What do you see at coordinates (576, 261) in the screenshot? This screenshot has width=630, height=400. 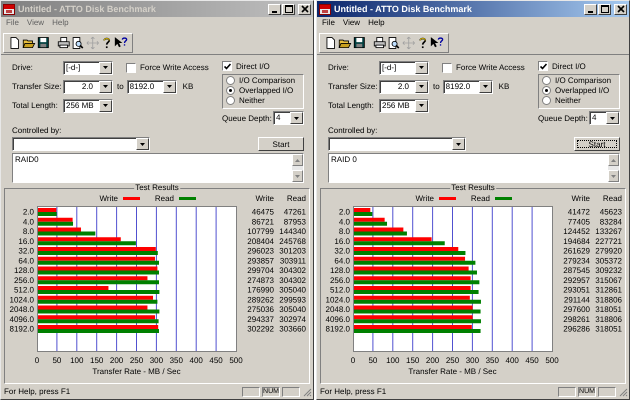 I see `table-cell: 279234` at bounding box center [576, 261].